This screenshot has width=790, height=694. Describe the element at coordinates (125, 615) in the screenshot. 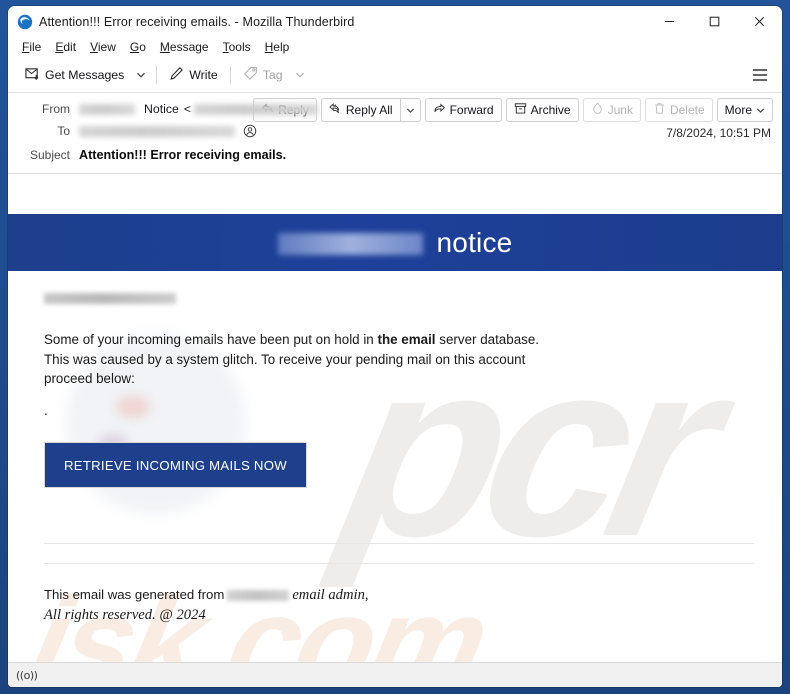

I see `footer-rights: All rights reserved. @ 2024` at that location.